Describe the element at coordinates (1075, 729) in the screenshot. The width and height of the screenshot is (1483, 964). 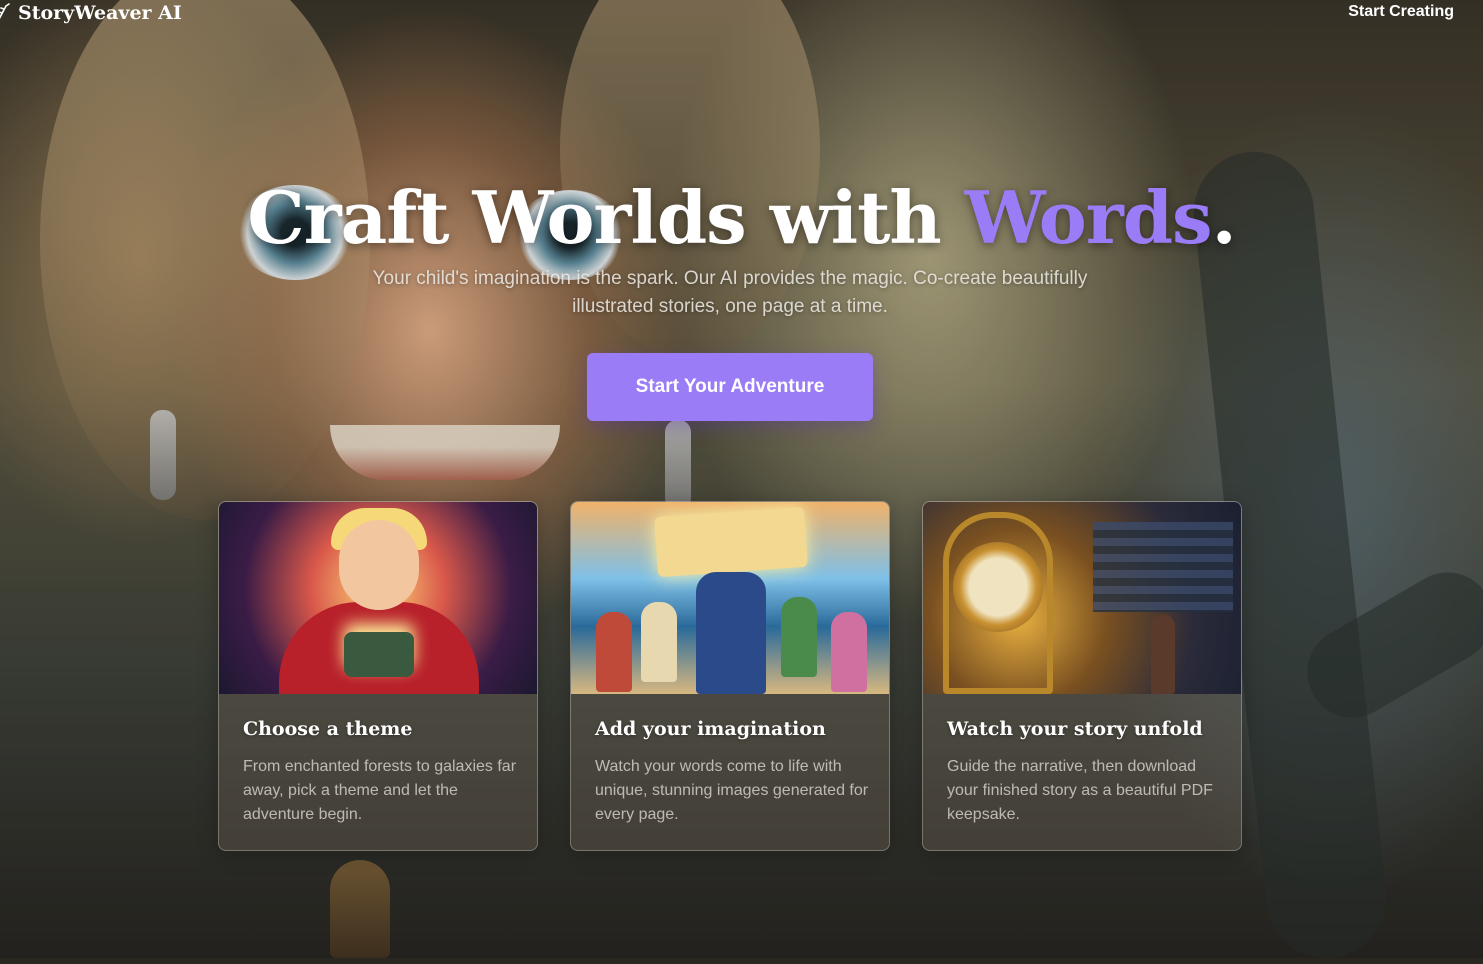
I see `card-title: Watch your story unfold` at that location.